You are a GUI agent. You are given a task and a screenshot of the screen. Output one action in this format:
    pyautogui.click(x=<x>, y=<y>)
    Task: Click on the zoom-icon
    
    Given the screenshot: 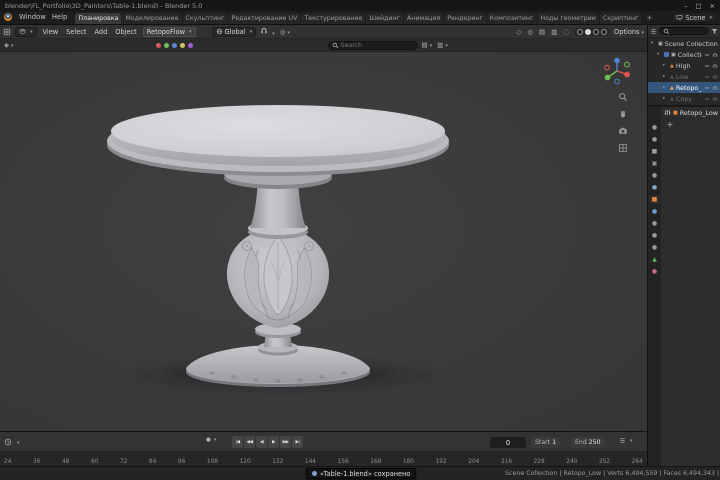 What is the action you would take?
    pyautogui.click(x=623, y=97)
    